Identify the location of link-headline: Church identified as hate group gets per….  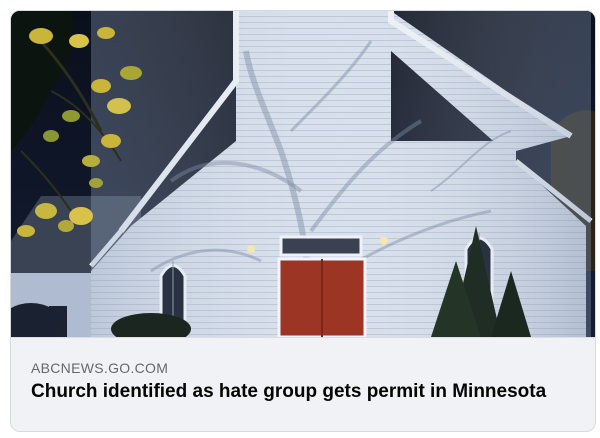
(301, 392).